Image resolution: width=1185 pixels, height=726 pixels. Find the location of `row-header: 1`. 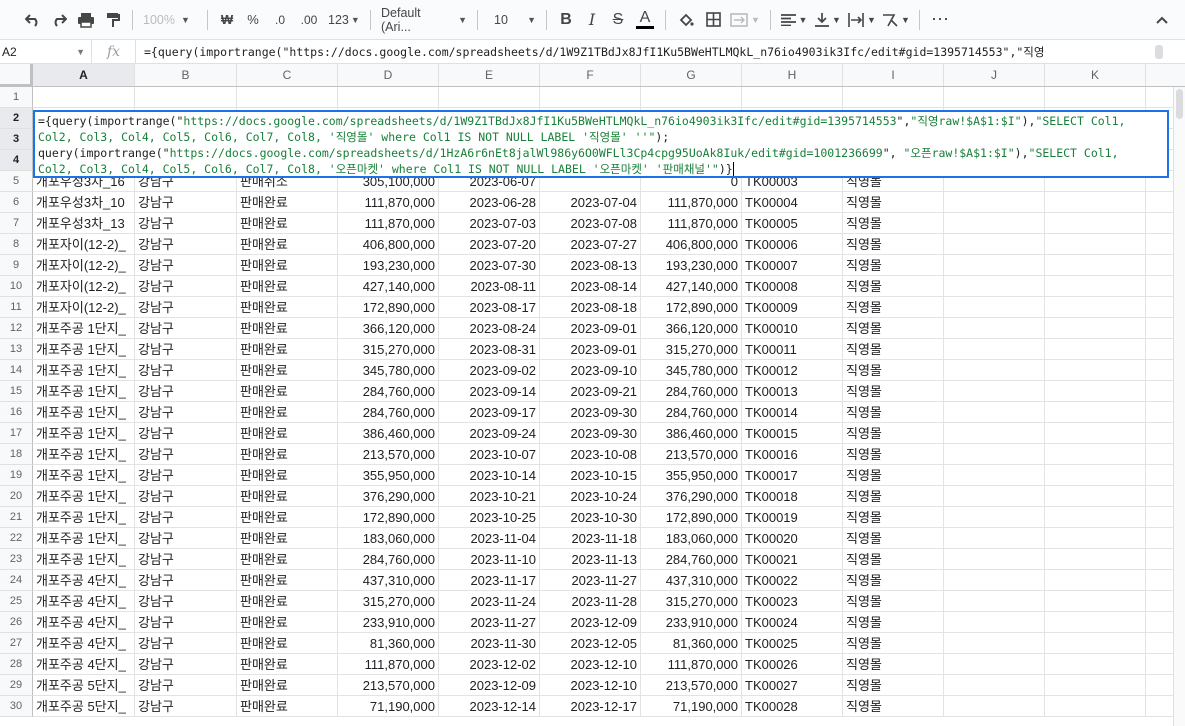

row-header: 1 is located at coordinates (16, 97).